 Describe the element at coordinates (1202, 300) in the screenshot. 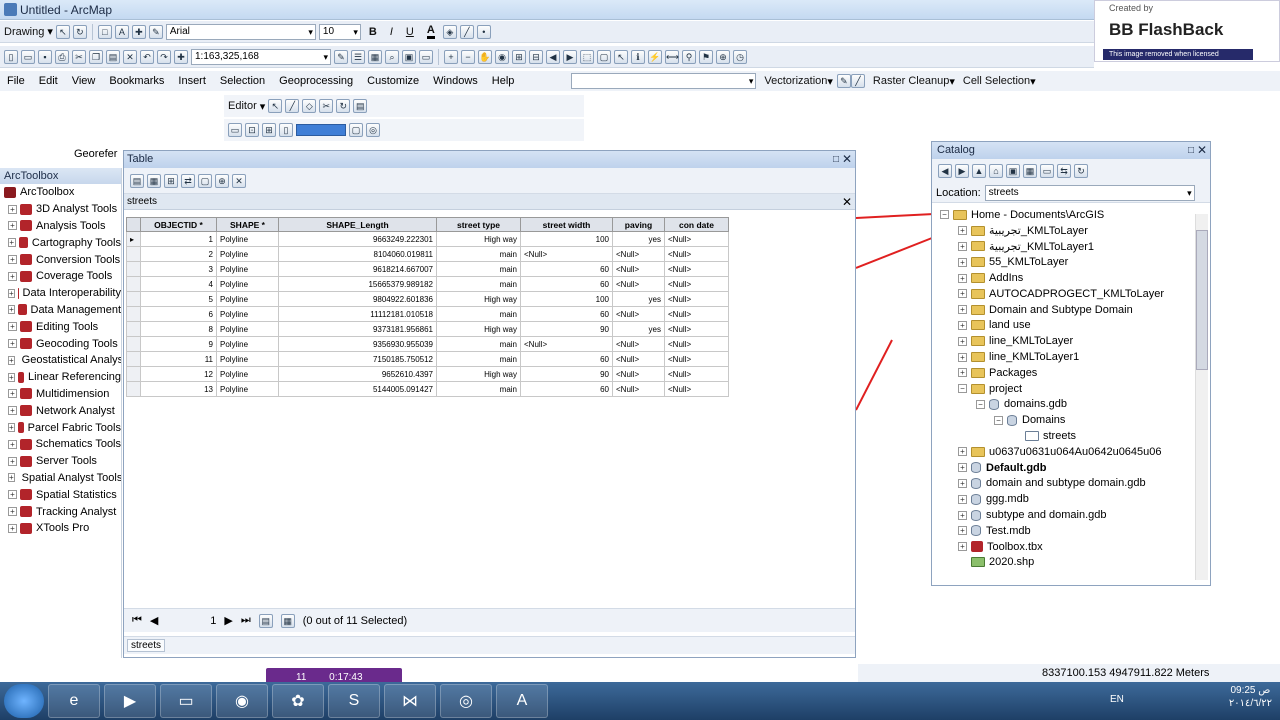

I see `scroll-thumb` at that location.